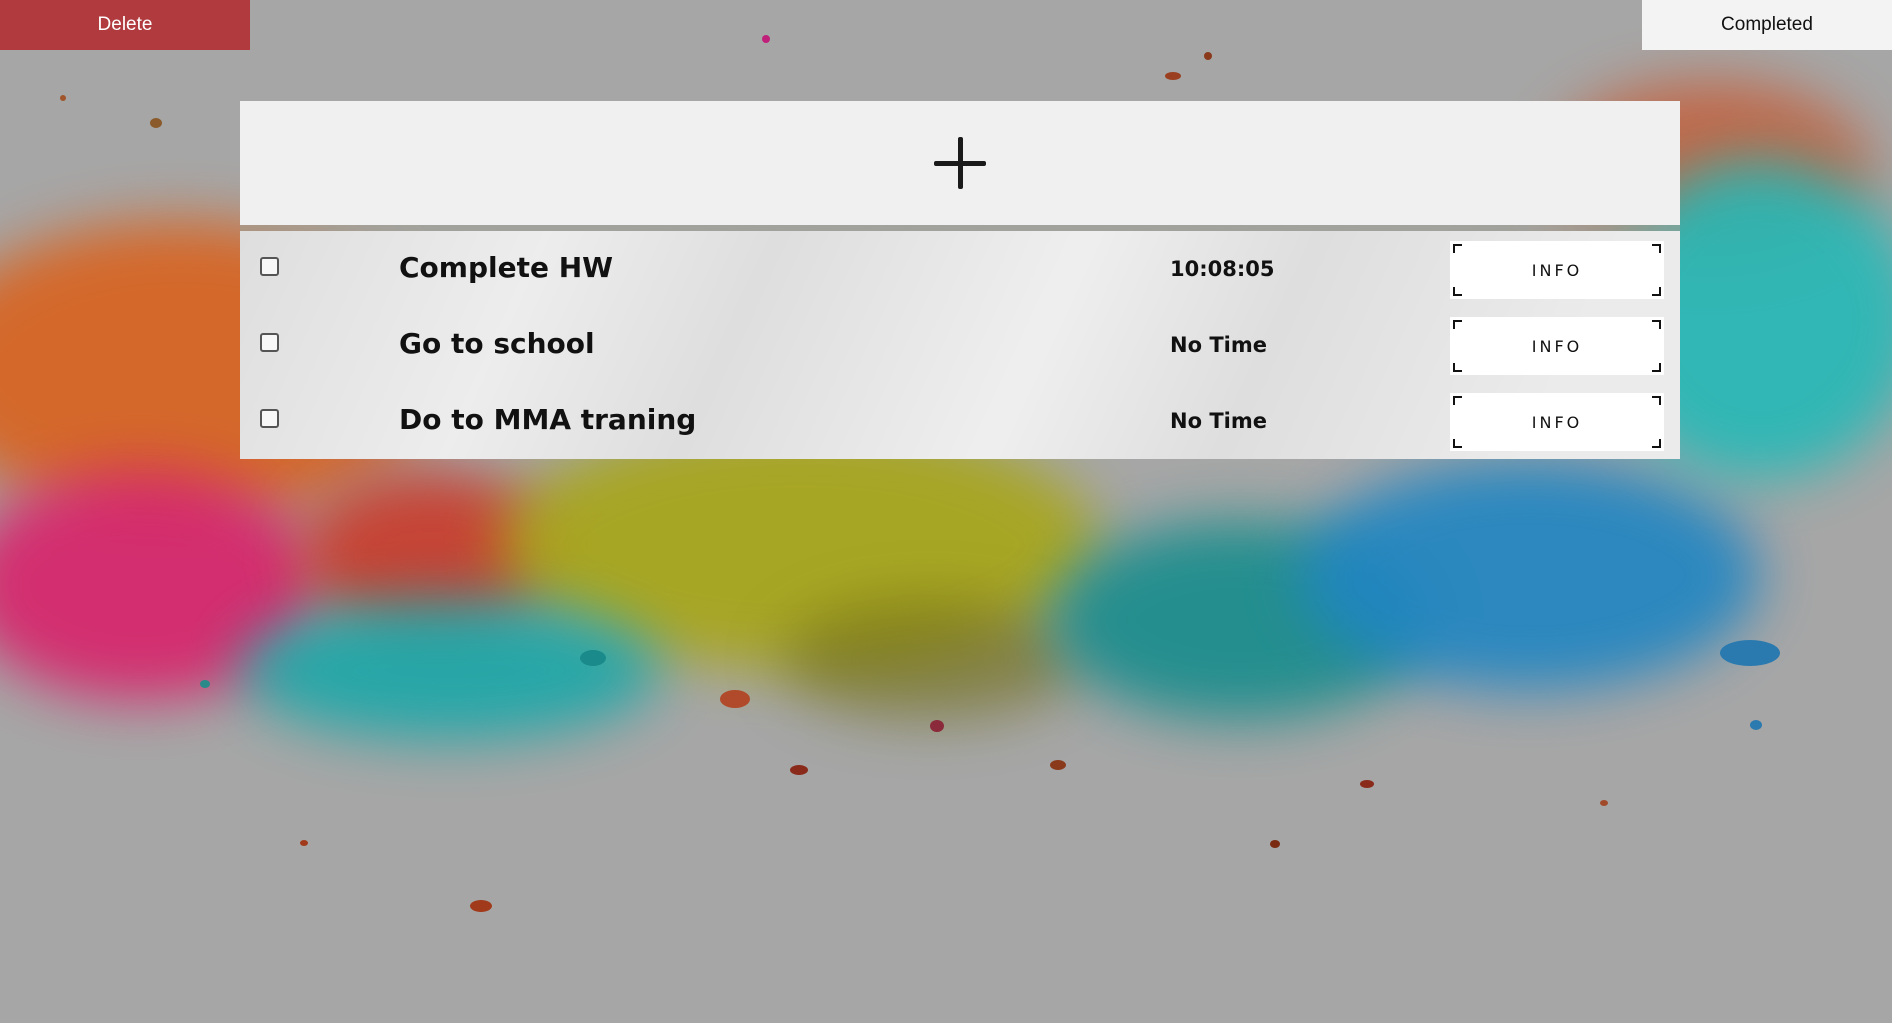 Image resolution: width=1892 pixels, height=1023 pixels. I want to click on task-title: Go to school, so click(497, 343).